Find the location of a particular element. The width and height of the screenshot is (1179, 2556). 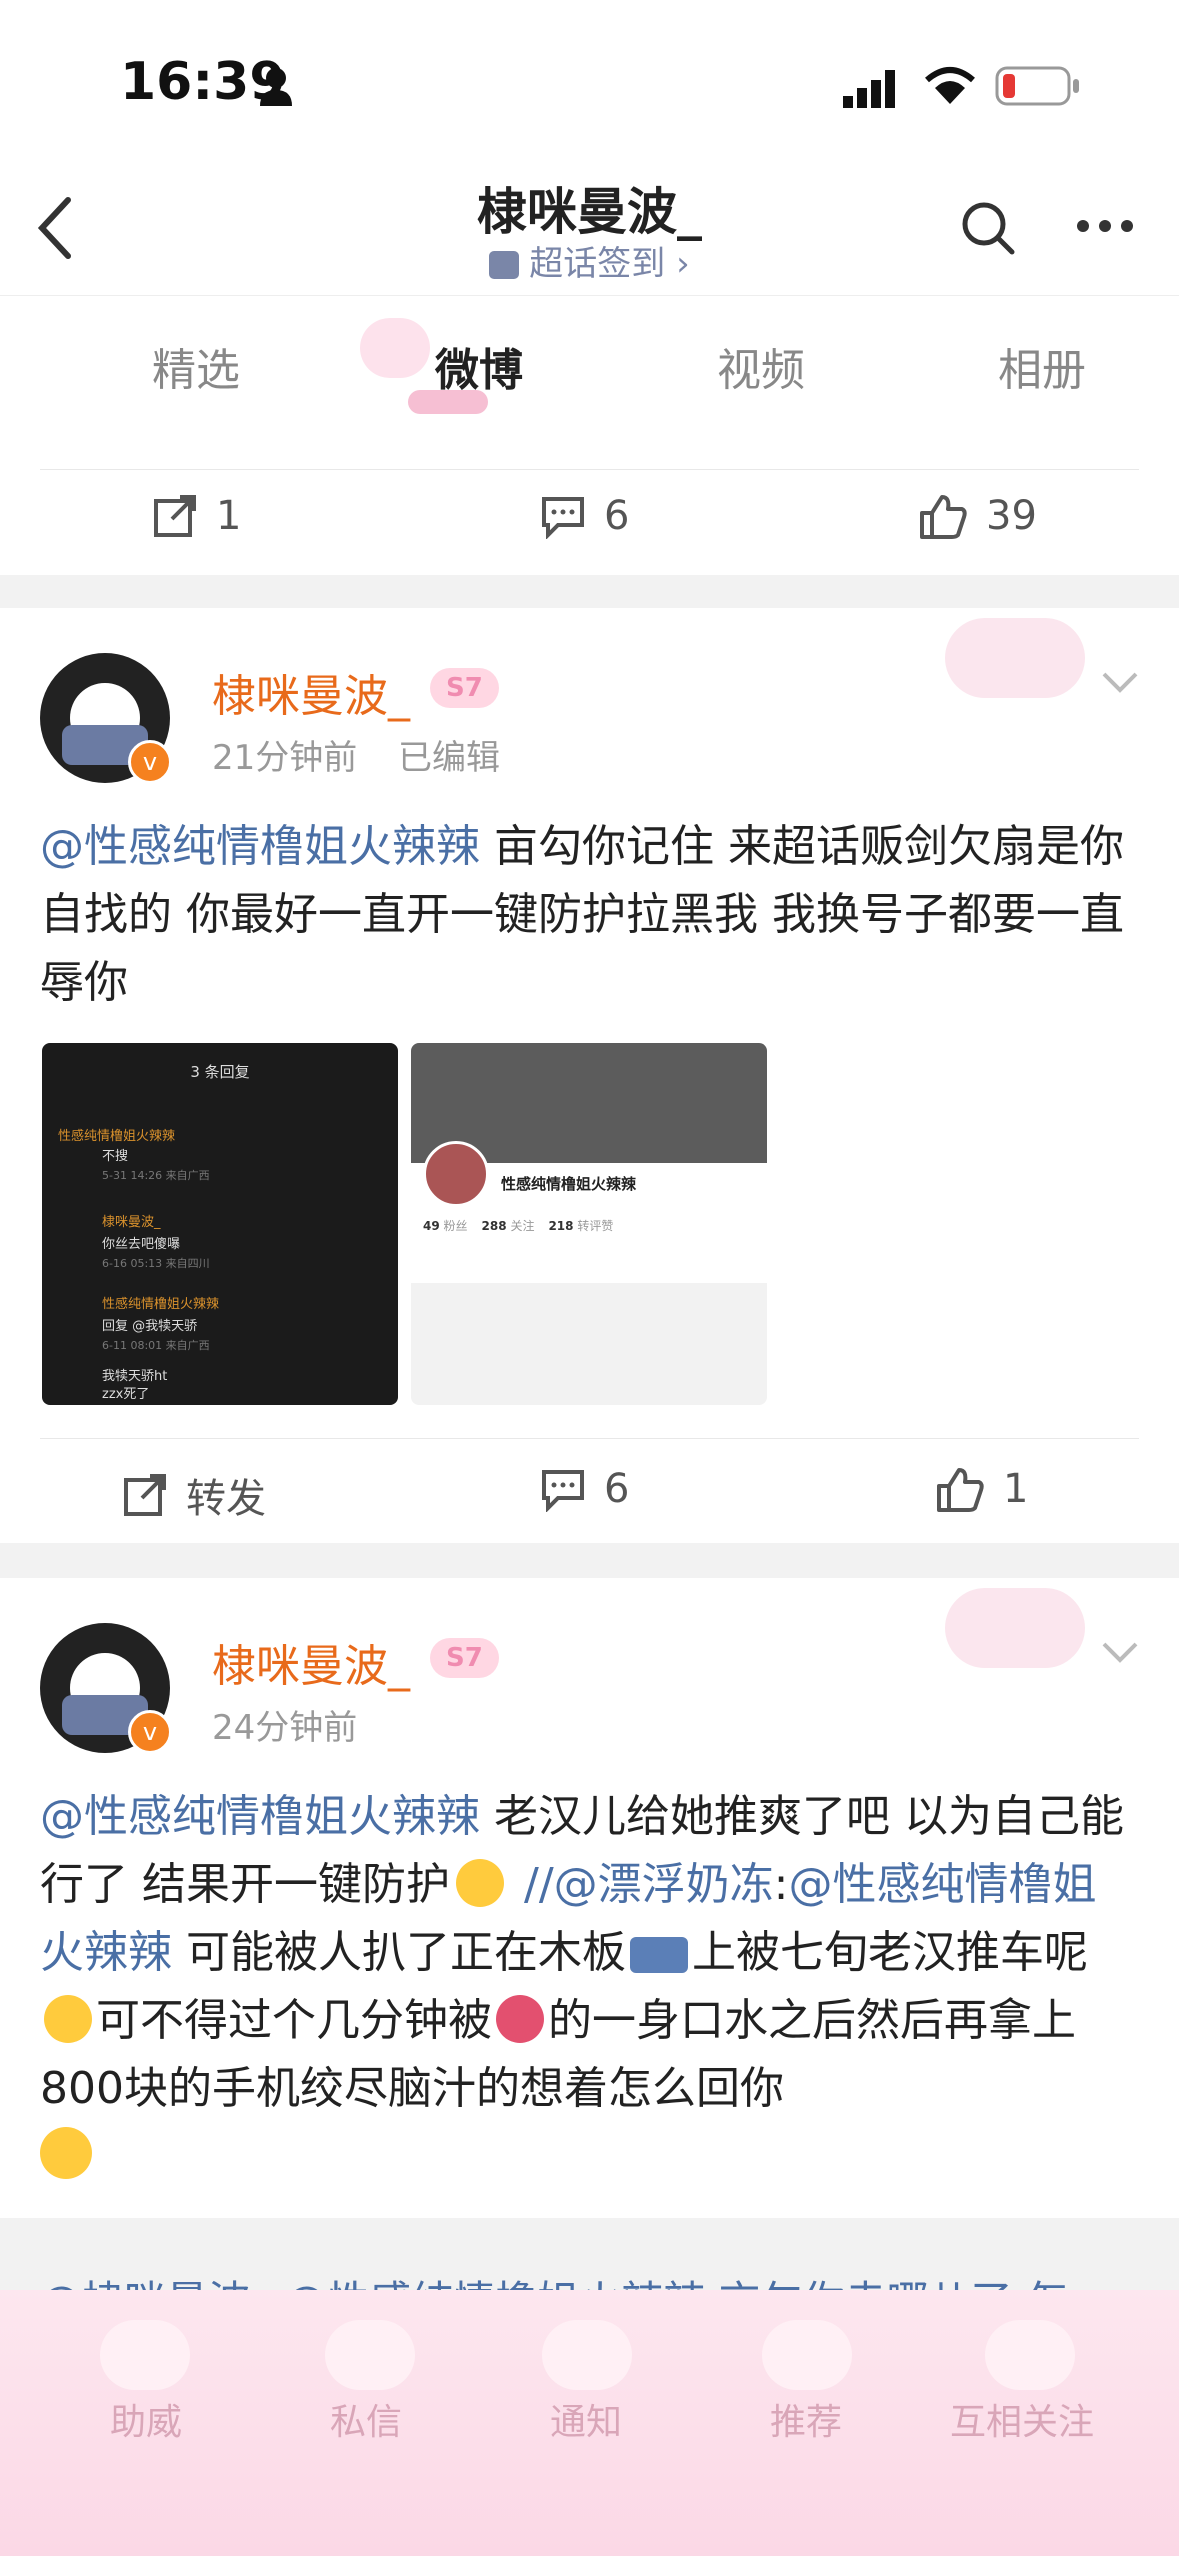

reply-text: 不搜 is located at coordinates (115, 1156).